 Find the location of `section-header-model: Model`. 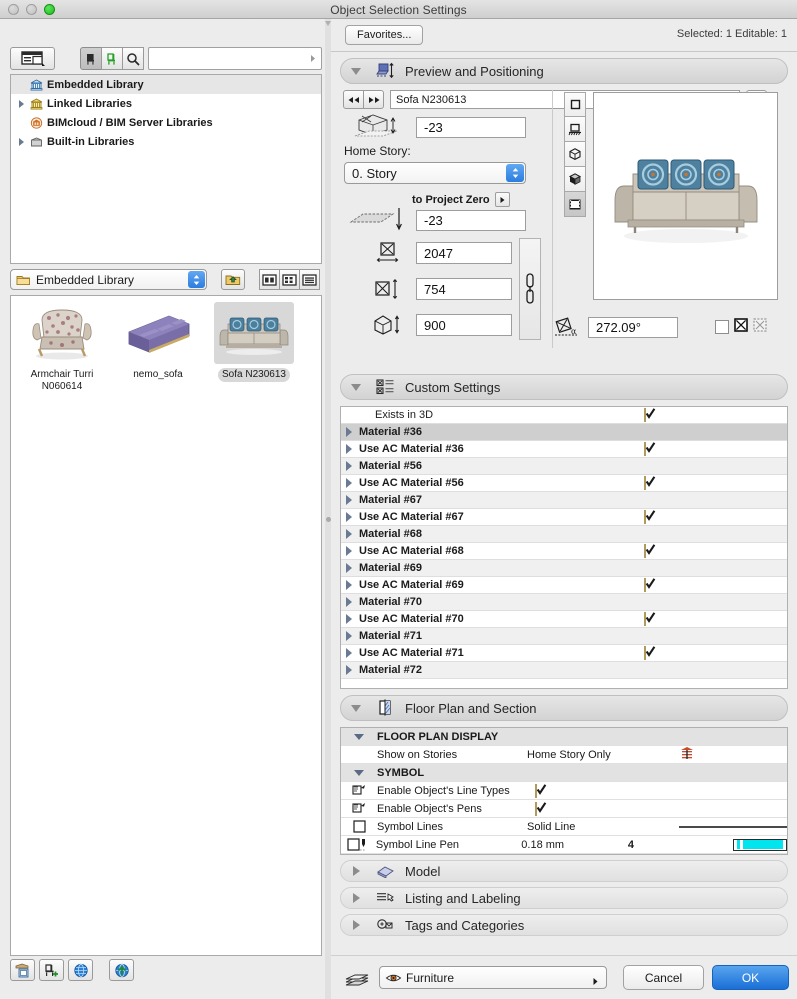

section-header-model: Model is located at coordinates (564, 871).